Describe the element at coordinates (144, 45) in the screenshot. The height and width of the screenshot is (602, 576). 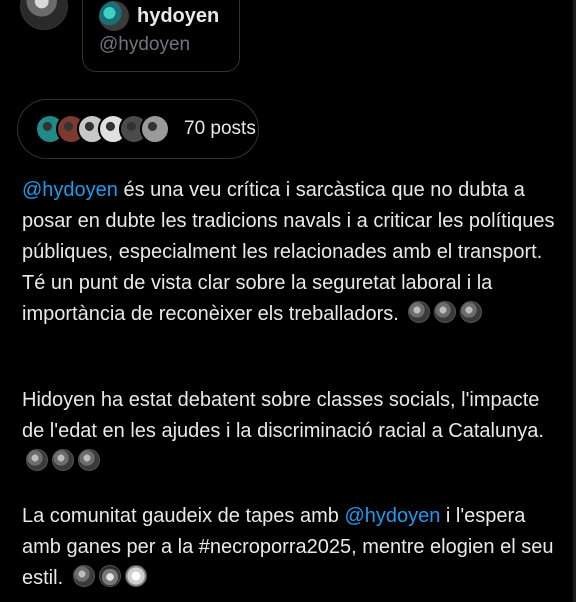
I see `profile-handle: @hydoyen` at that location.